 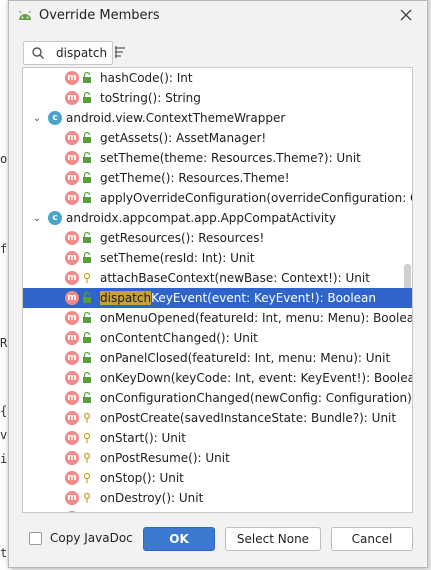 I want to click on search-icon, so click(x=38, y=53).